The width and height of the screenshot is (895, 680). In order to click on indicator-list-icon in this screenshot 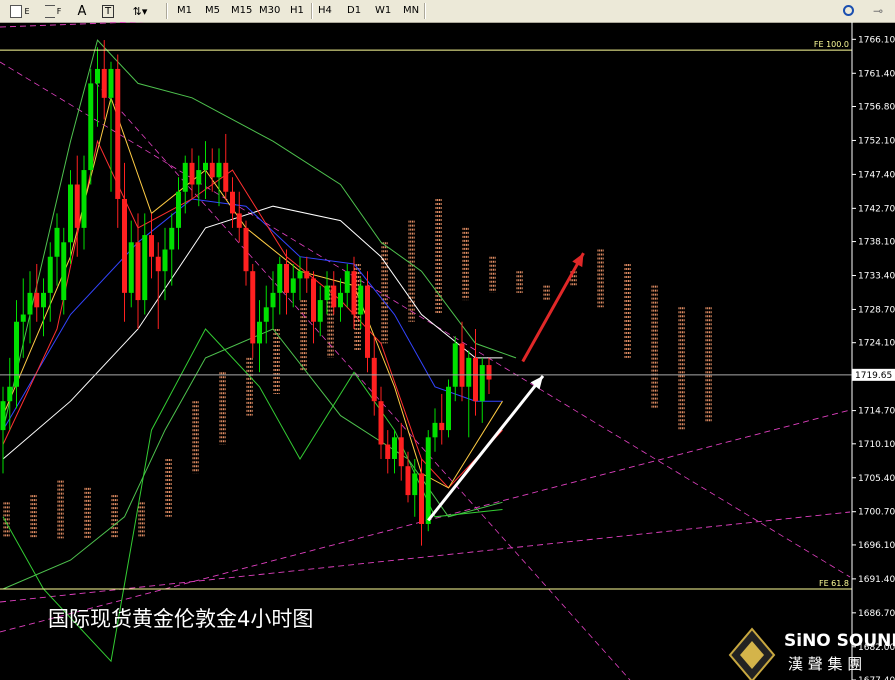, I will do `click(16, 11)`.